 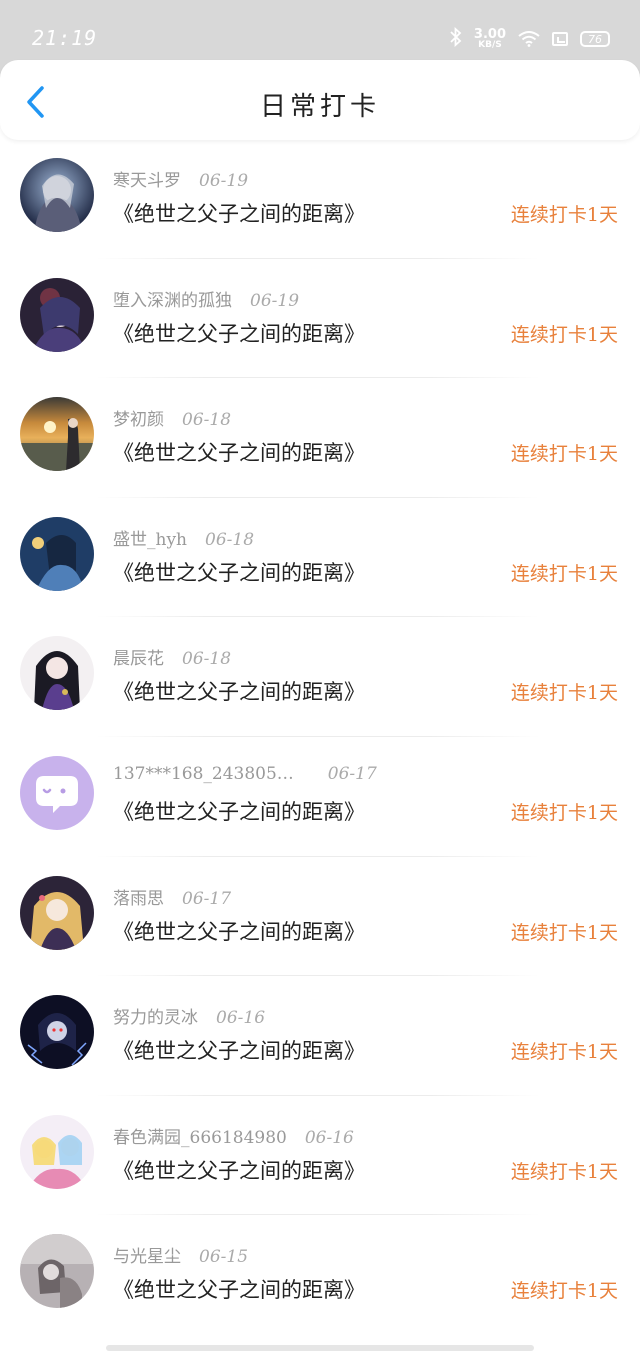 What do you see at coordinates (150, 540) in the screenshot?
I see `username: 盛世_hyh` at bounding box center [150, 540].